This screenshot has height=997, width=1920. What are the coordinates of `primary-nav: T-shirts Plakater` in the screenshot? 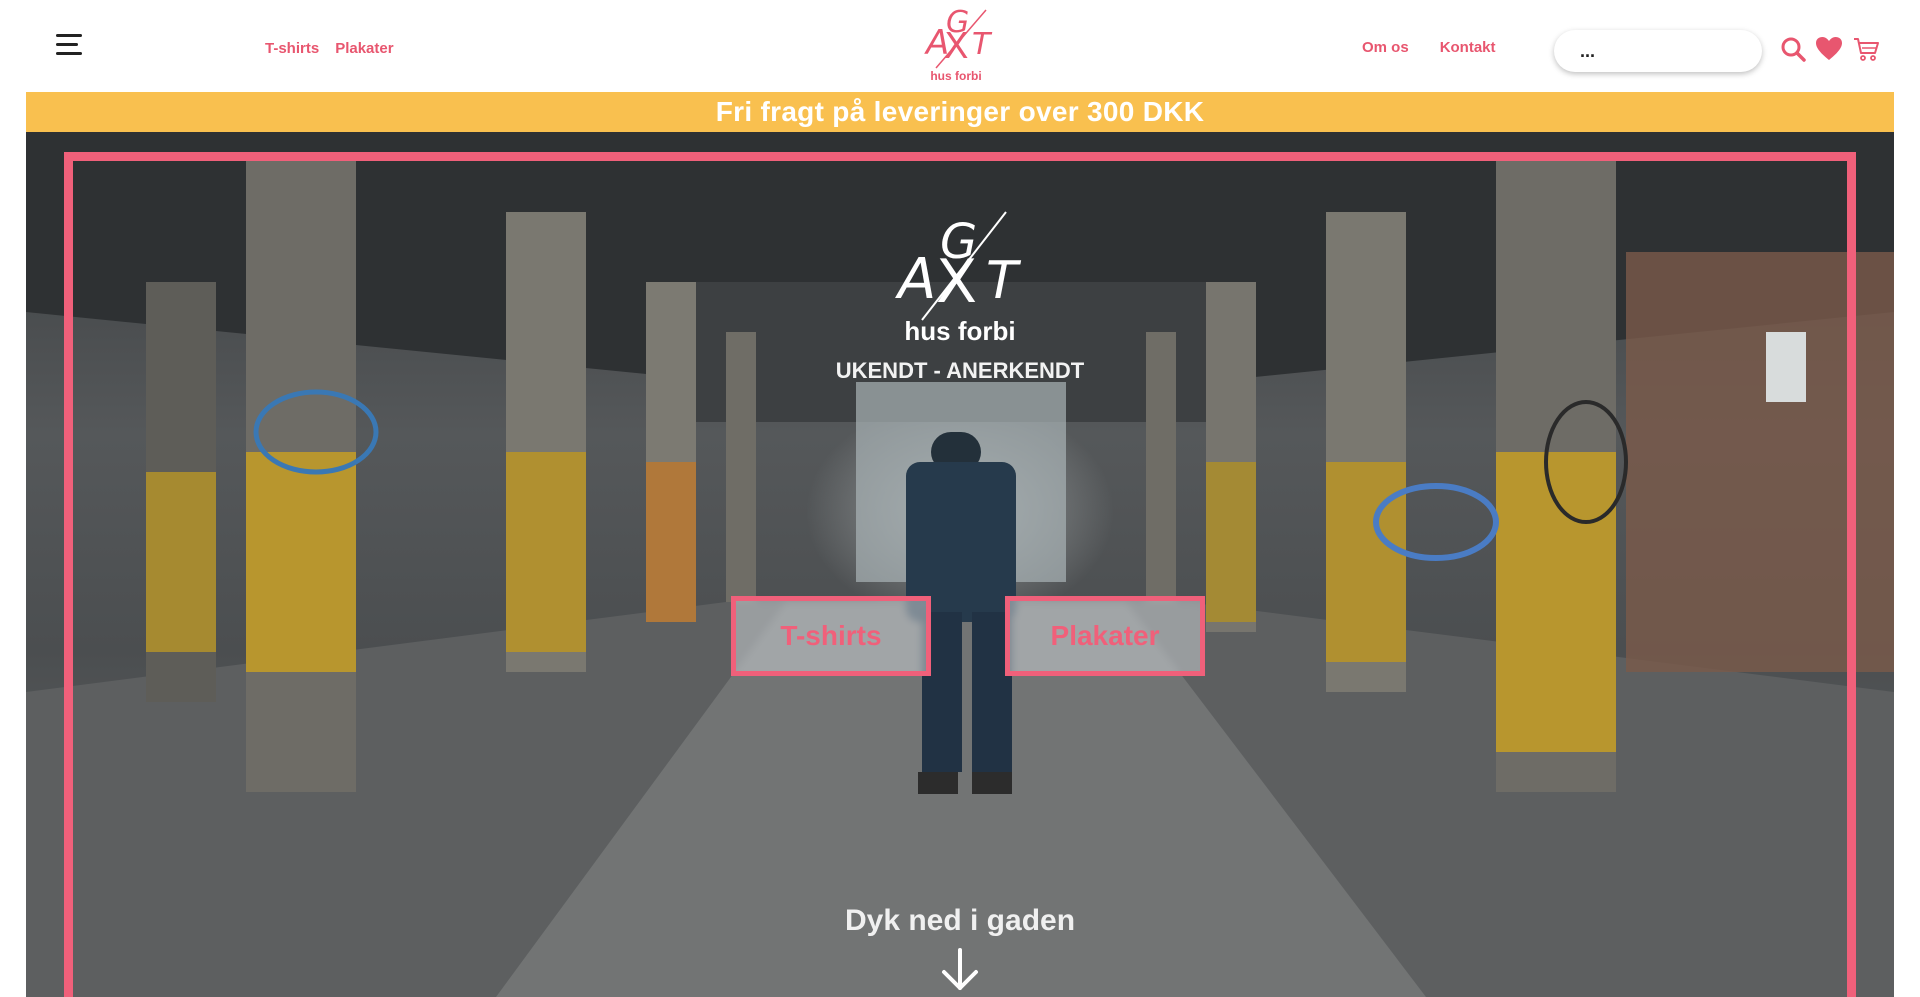 It's located at (329, 48).